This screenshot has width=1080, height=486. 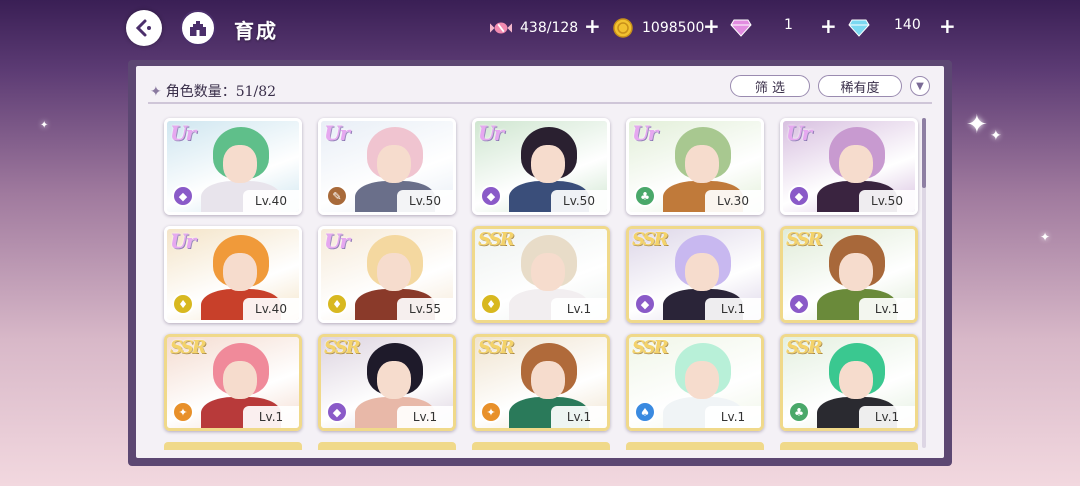 I want to click on add-pink-gem-button: +, so click(x=828, y=26).